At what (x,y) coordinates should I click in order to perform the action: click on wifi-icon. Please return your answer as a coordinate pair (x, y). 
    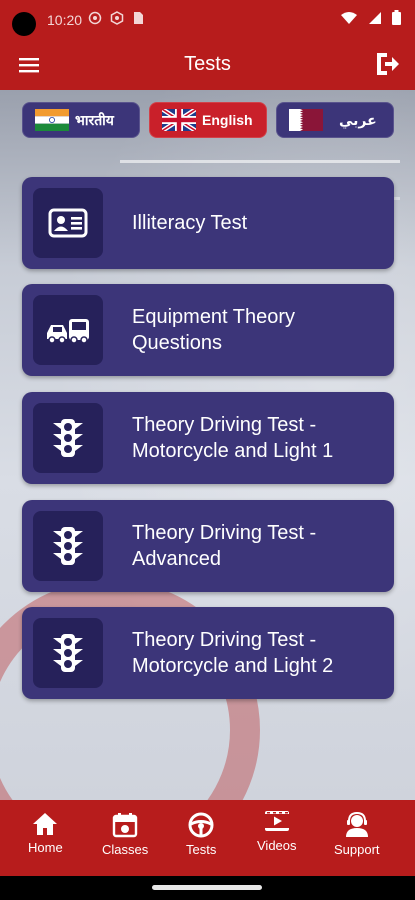
    Looking at the image, I should click on (349, 17).